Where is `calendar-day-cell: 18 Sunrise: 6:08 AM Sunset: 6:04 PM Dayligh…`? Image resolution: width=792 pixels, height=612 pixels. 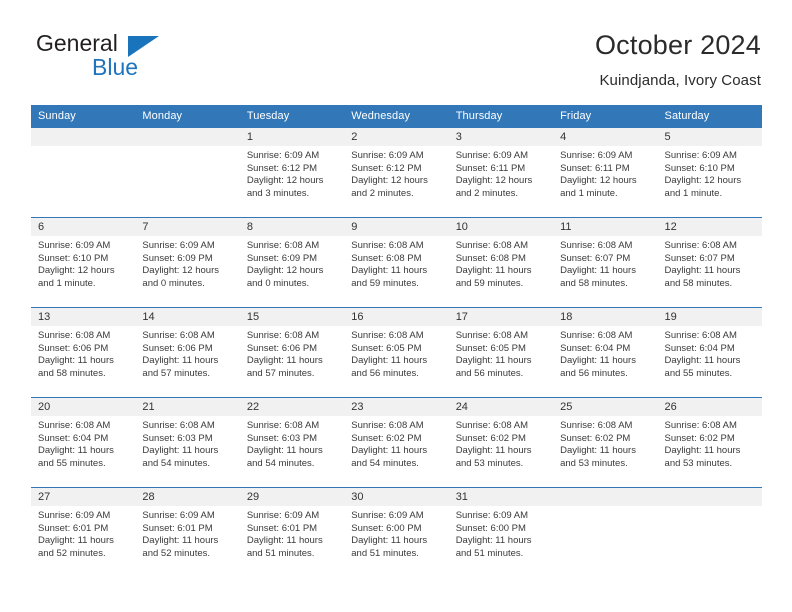 calendar-day-cell: 18 Sunrise: 6:08 AM Sunset: 6:04 PM Dayligh… is located at coordinates (605, 352).